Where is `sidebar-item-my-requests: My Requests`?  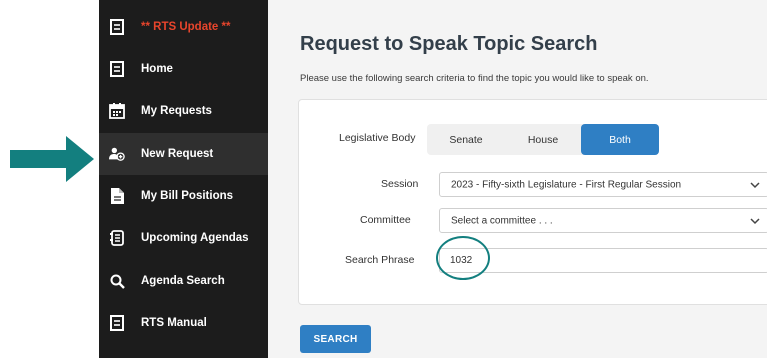
sidebar-item-my-requests: My Requests is located at coordinates (183, 111).